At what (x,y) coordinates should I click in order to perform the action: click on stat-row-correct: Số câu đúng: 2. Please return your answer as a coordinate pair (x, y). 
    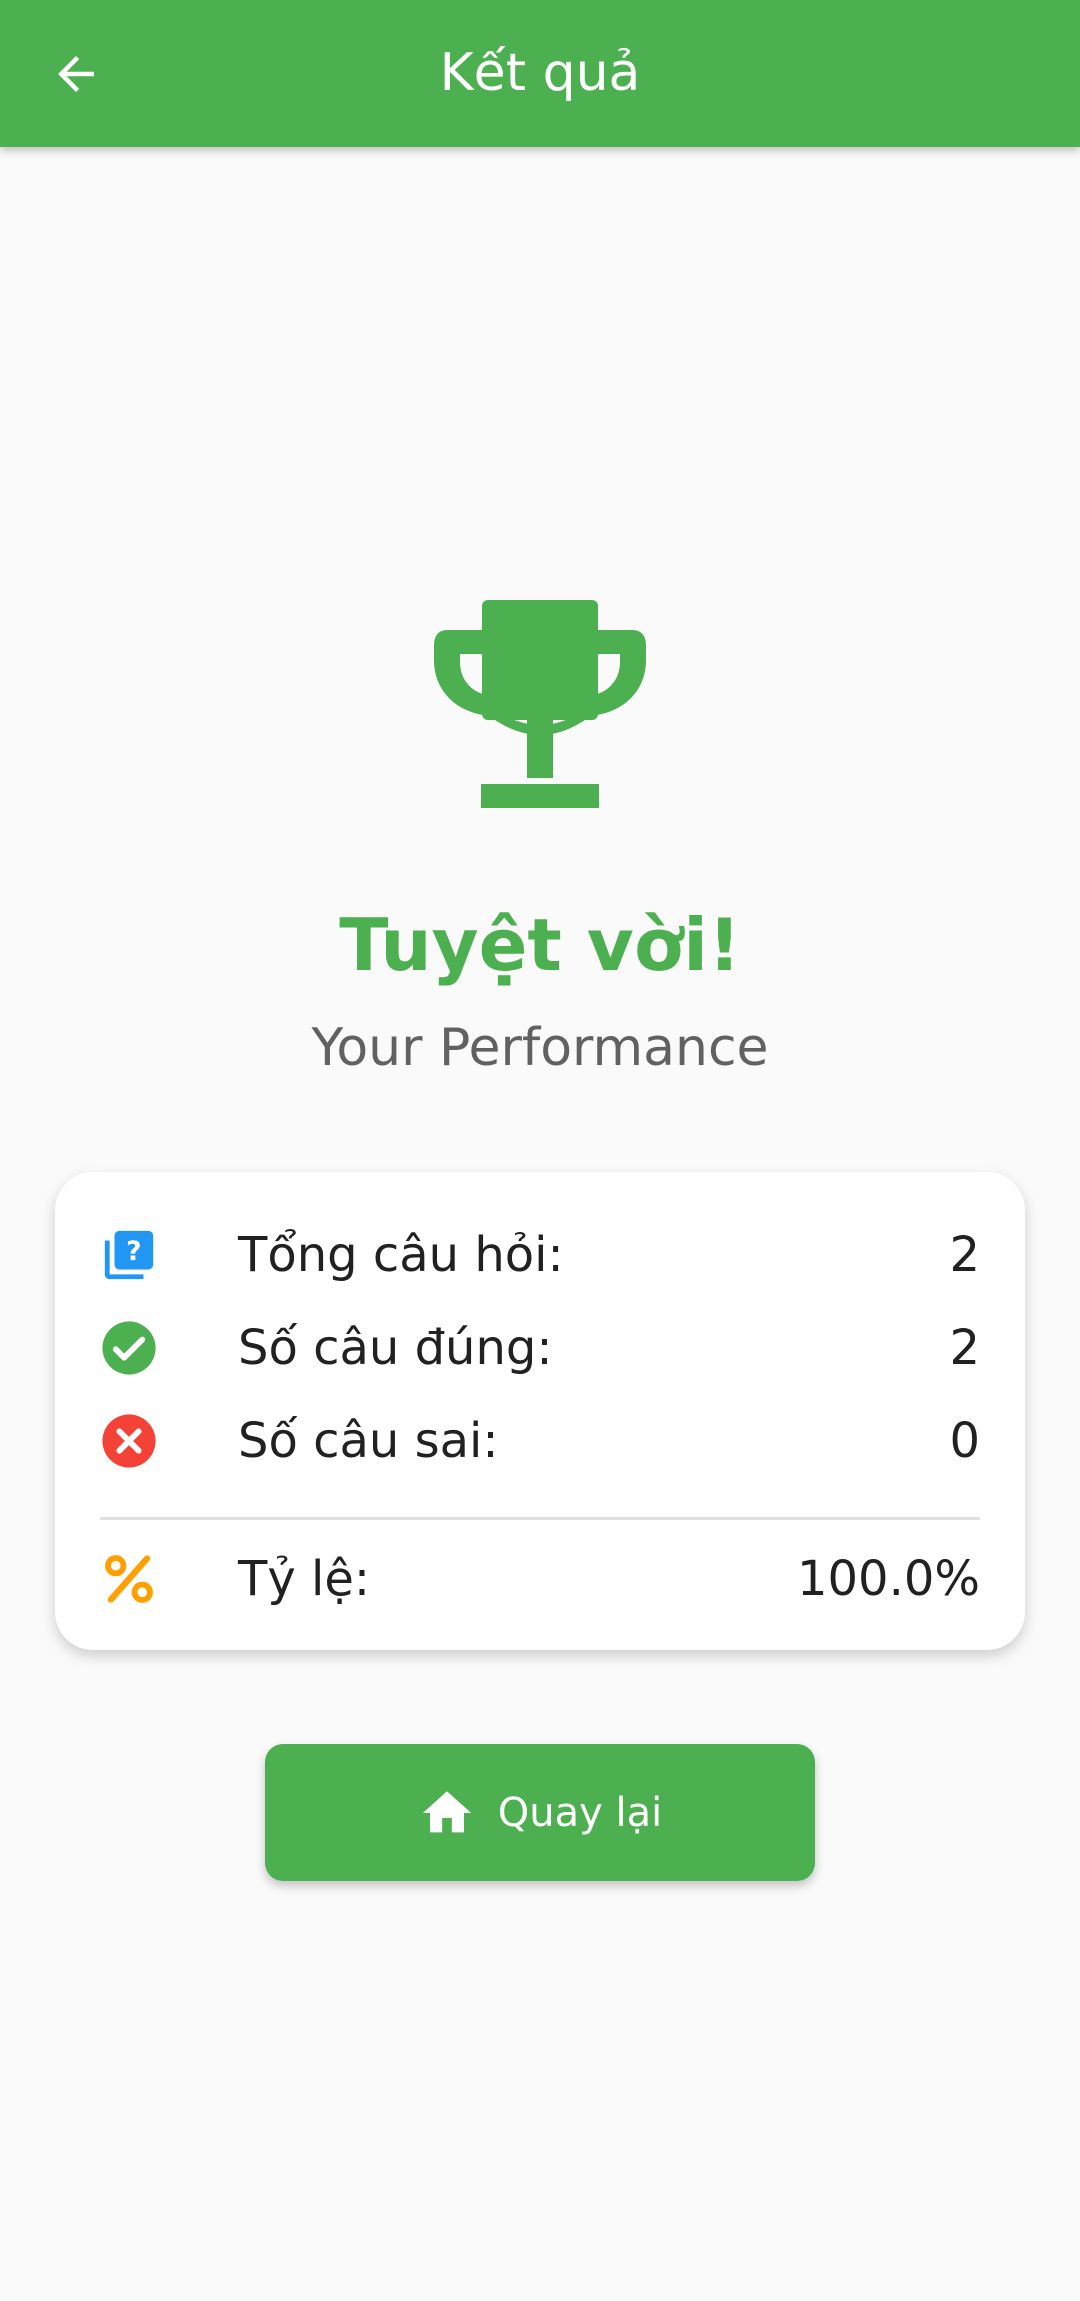
    Looking at the image, I should click on (540, 1348).